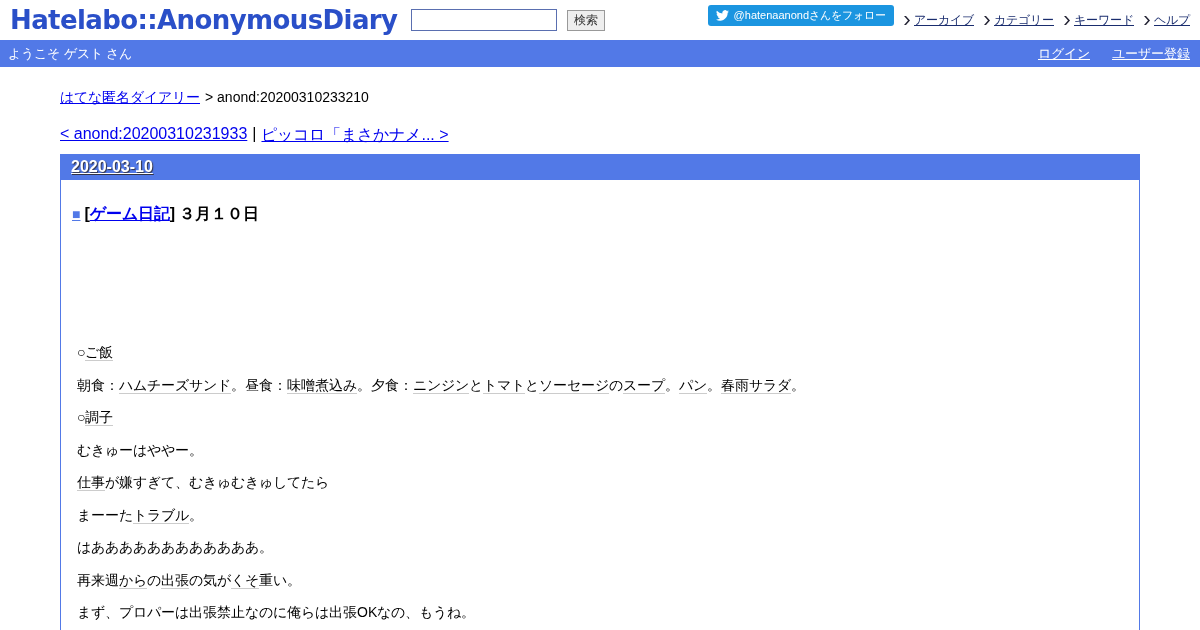  I want to click on breadcrumb-current: > anond:20200310233210, so click(287, 98).